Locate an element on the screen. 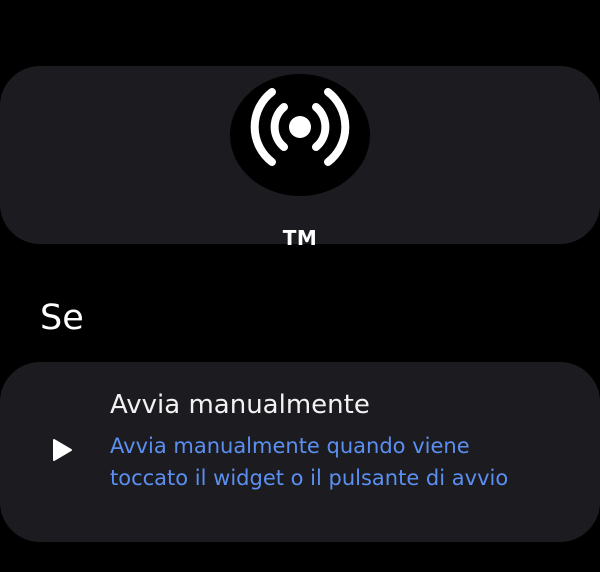  play-icon is located at coordinates (62, 450).